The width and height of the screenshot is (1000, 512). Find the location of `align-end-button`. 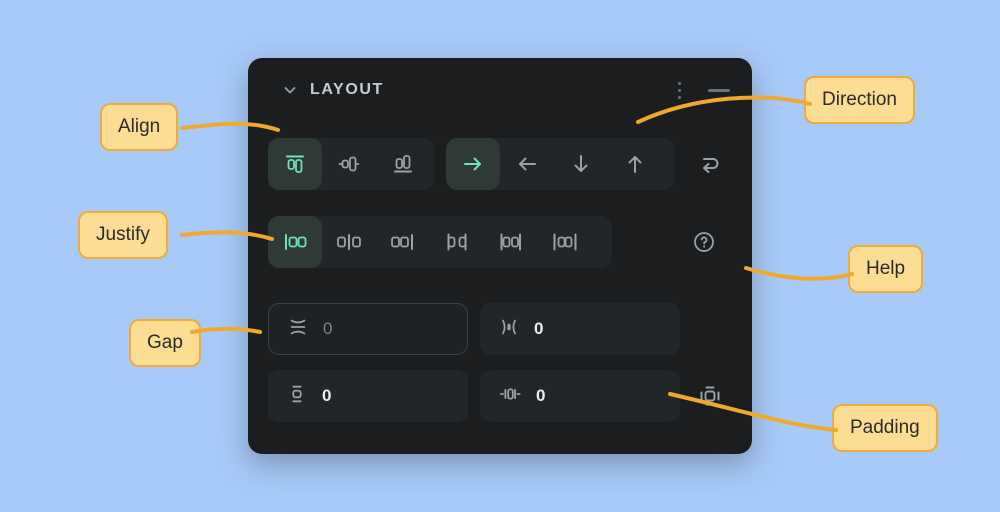

align-end-button is located at coordinates (403, 164).